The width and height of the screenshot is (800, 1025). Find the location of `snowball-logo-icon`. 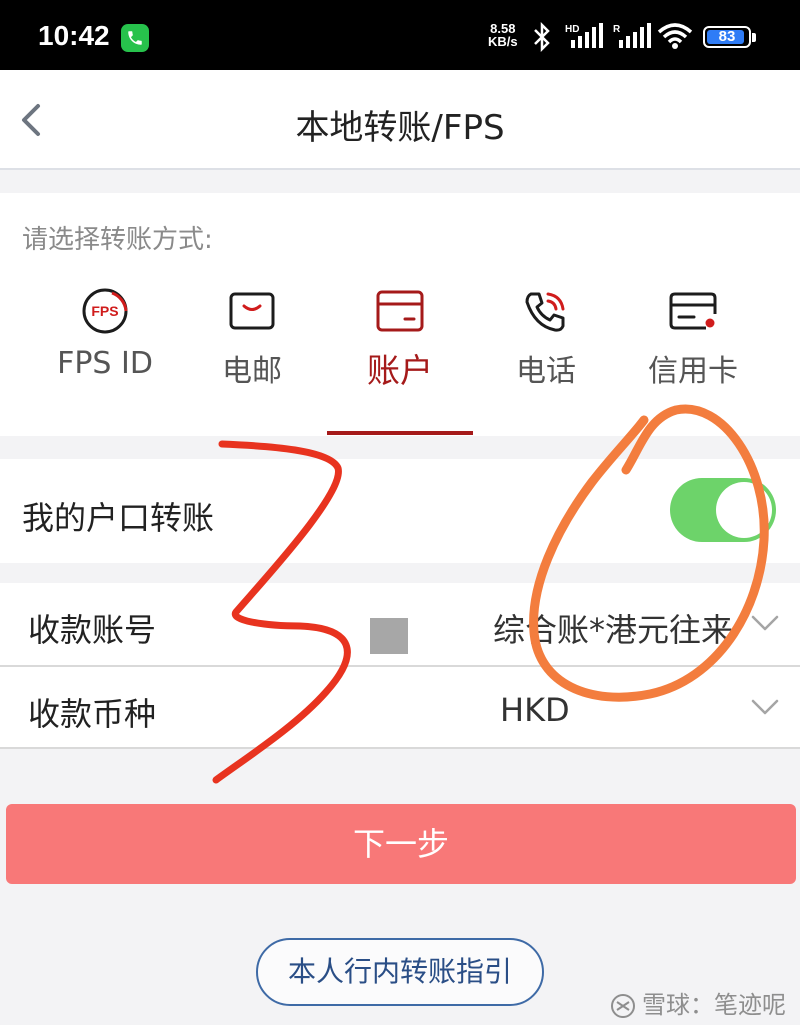

snowball-logo-icon is located at coordinates (623, 1006).